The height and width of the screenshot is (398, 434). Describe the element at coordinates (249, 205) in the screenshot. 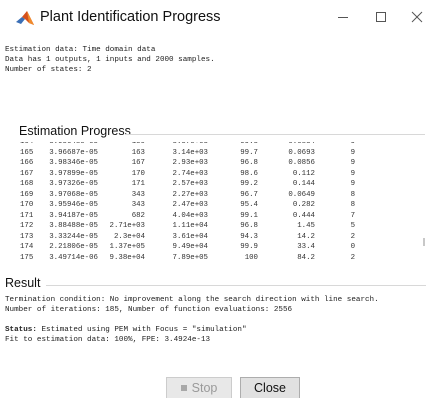

I see `table-cell: 95.4` at that location.